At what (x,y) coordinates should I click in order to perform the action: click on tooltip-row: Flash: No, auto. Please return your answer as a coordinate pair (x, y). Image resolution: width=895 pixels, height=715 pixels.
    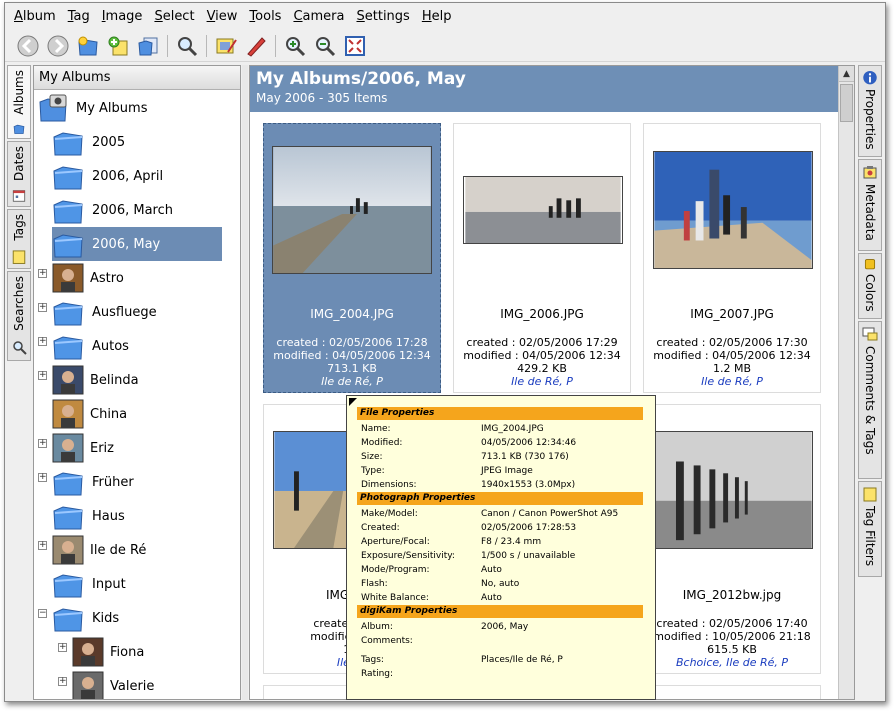
    Looking at the image, I should click on (501, 584).